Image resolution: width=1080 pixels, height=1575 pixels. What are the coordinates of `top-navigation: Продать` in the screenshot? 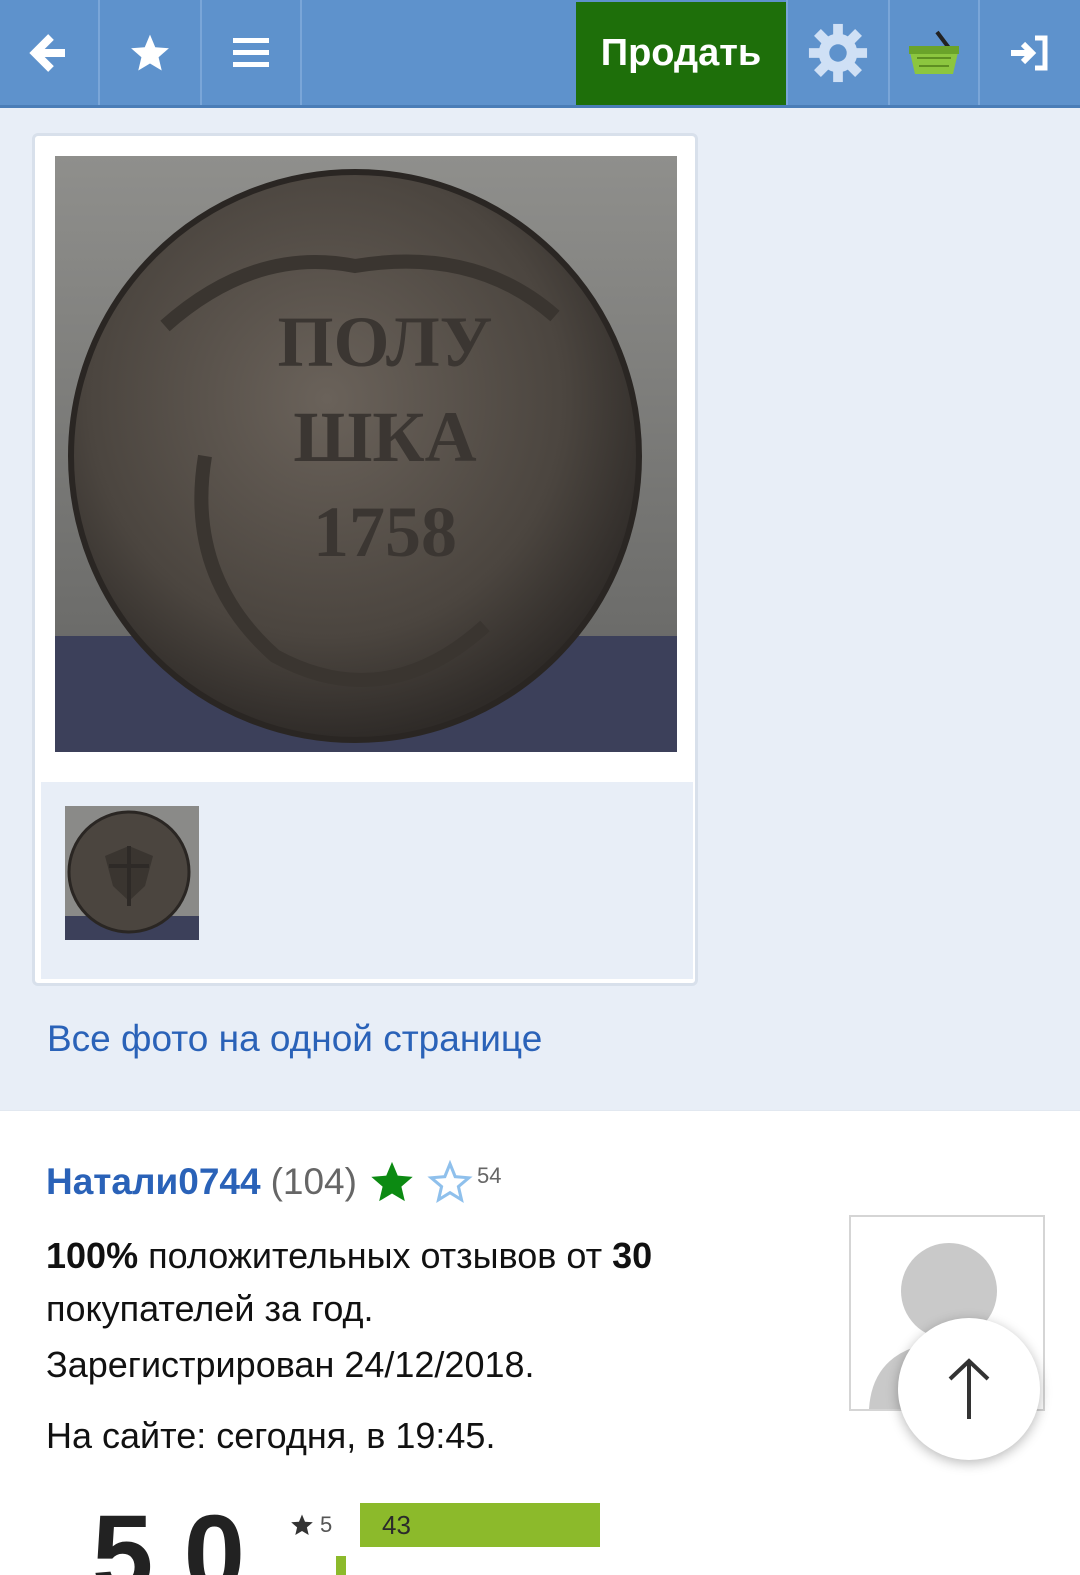 It's located at (540, 54).